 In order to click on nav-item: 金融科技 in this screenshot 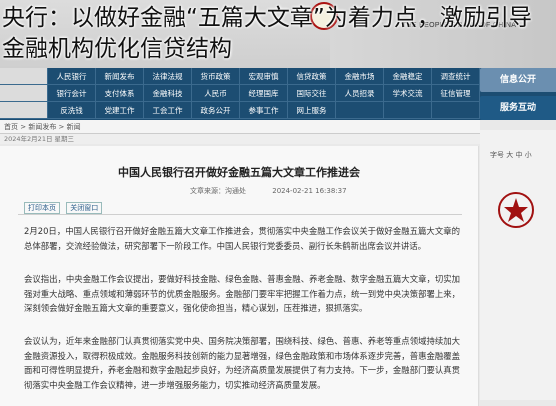, I will do `click(168, 93)`.